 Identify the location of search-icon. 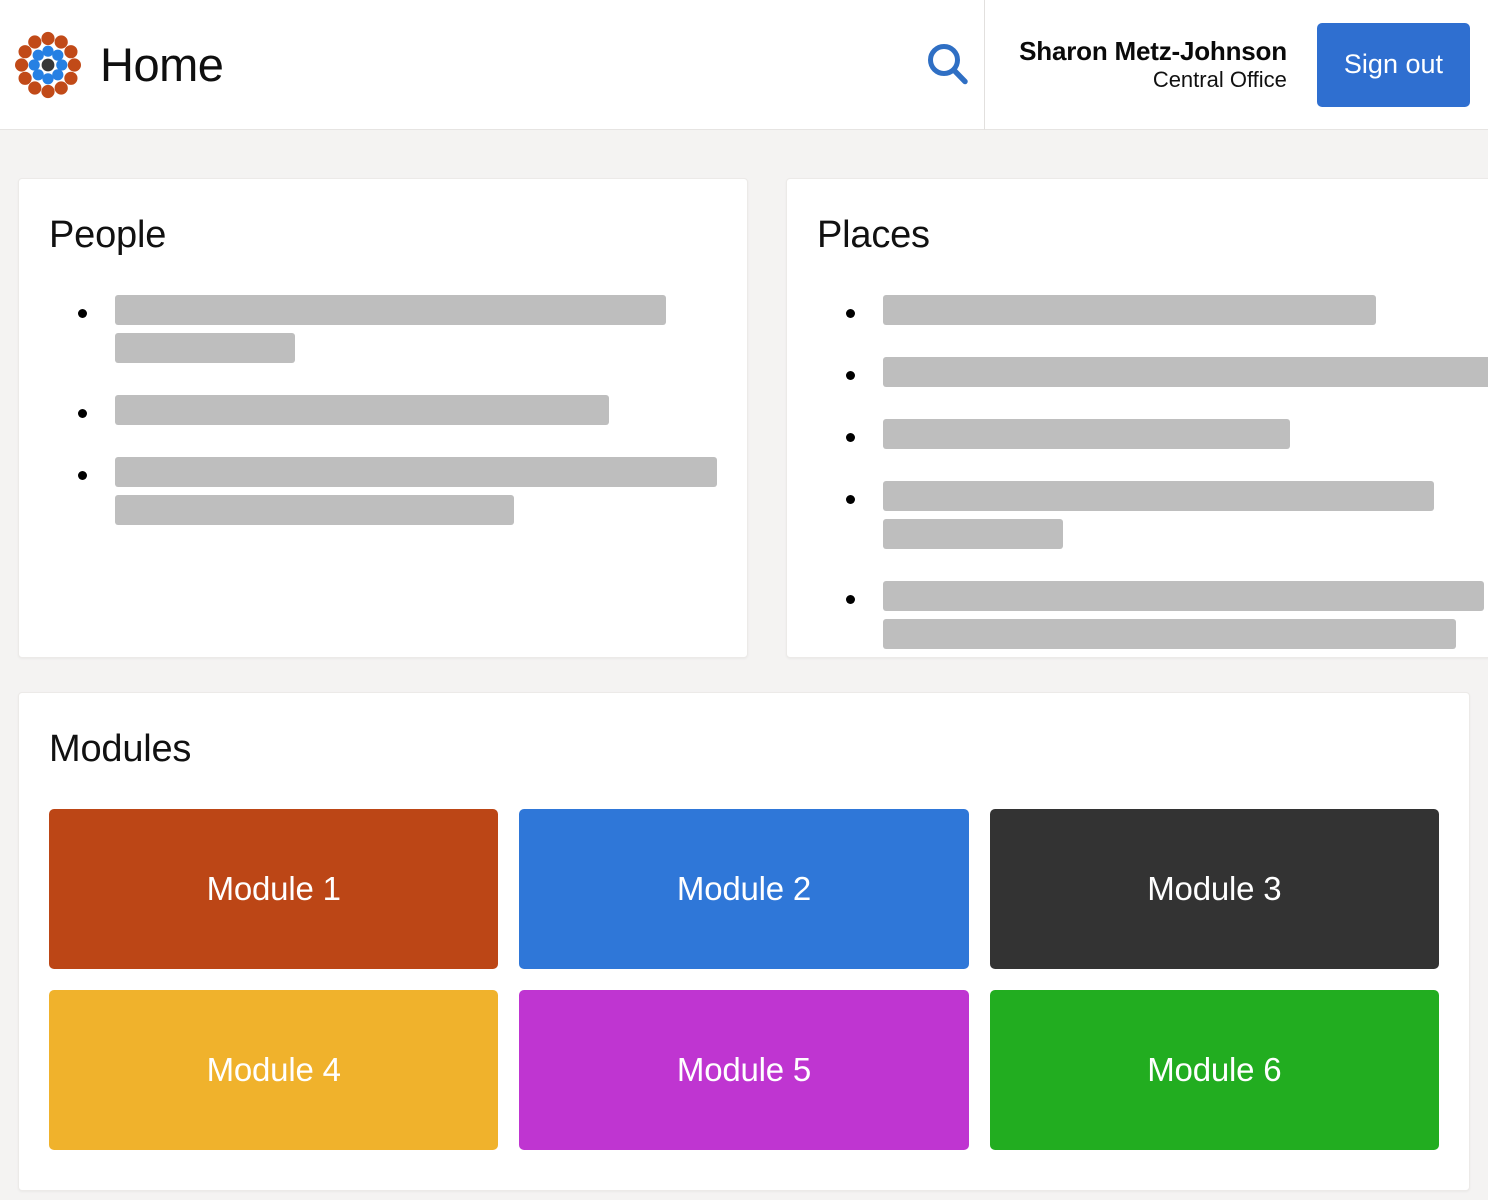
(948, 65).